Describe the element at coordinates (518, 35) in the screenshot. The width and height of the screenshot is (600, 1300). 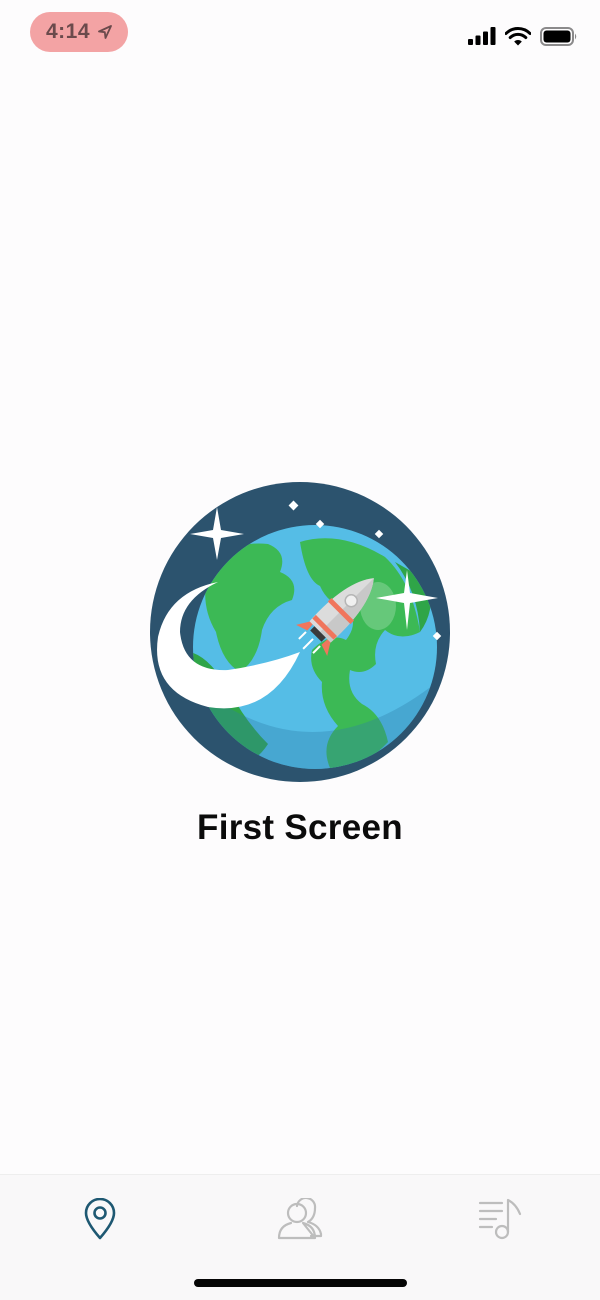
I see `wifi-icon` at that location.